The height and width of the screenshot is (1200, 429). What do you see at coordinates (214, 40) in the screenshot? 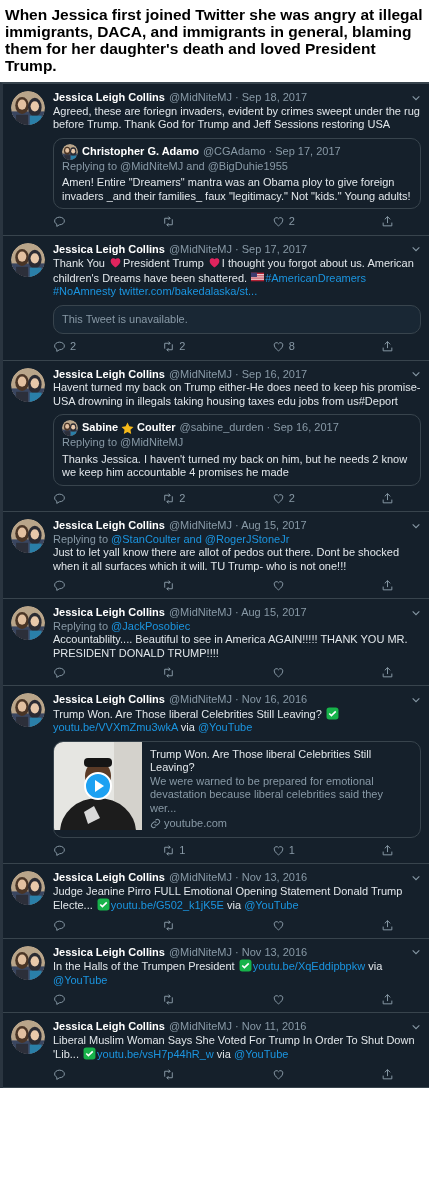
I see `caption-text: When Jessica first joined Twitter she was angry at illegal immigrants, DACA, and immigrants in general, blaming them for her daughter's death and loved President Trump.` at bounding box center [214, 40].